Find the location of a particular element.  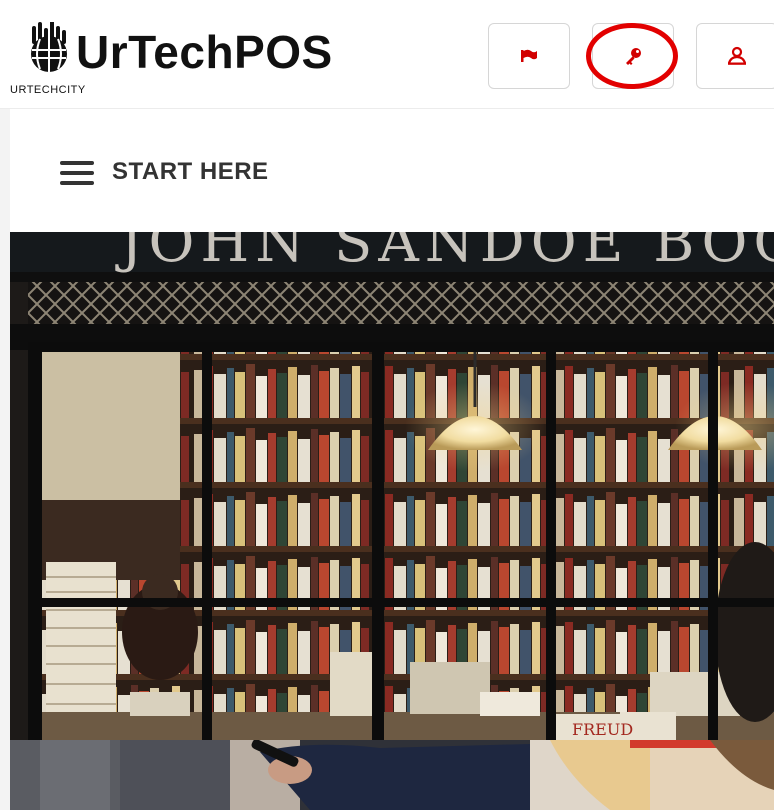

user-button is located at coordinates (735, 56).